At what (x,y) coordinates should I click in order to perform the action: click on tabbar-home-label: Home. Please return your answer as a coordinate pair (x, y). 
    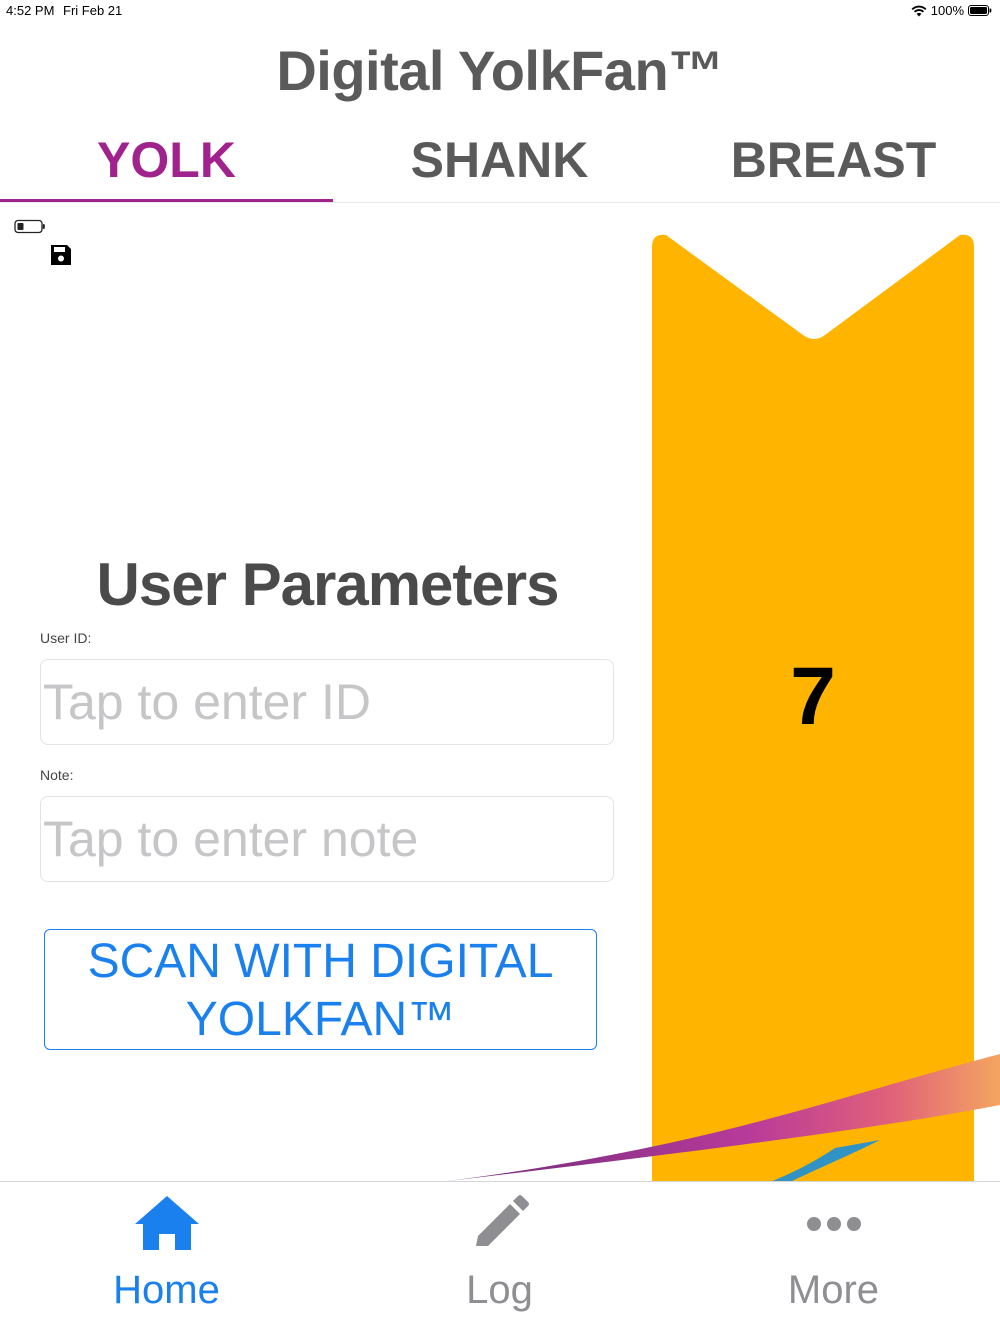
    Looking at the image, I should click on (166, 1290).